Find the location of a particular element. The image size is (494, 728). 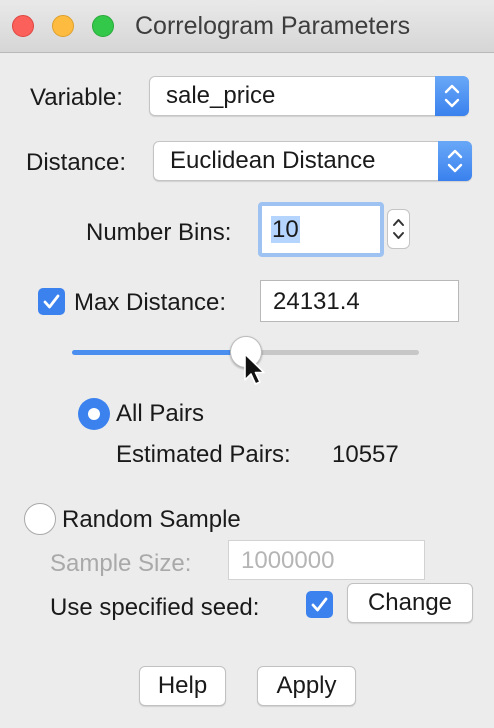

help-button: Help is located at coordinates (182, 686).